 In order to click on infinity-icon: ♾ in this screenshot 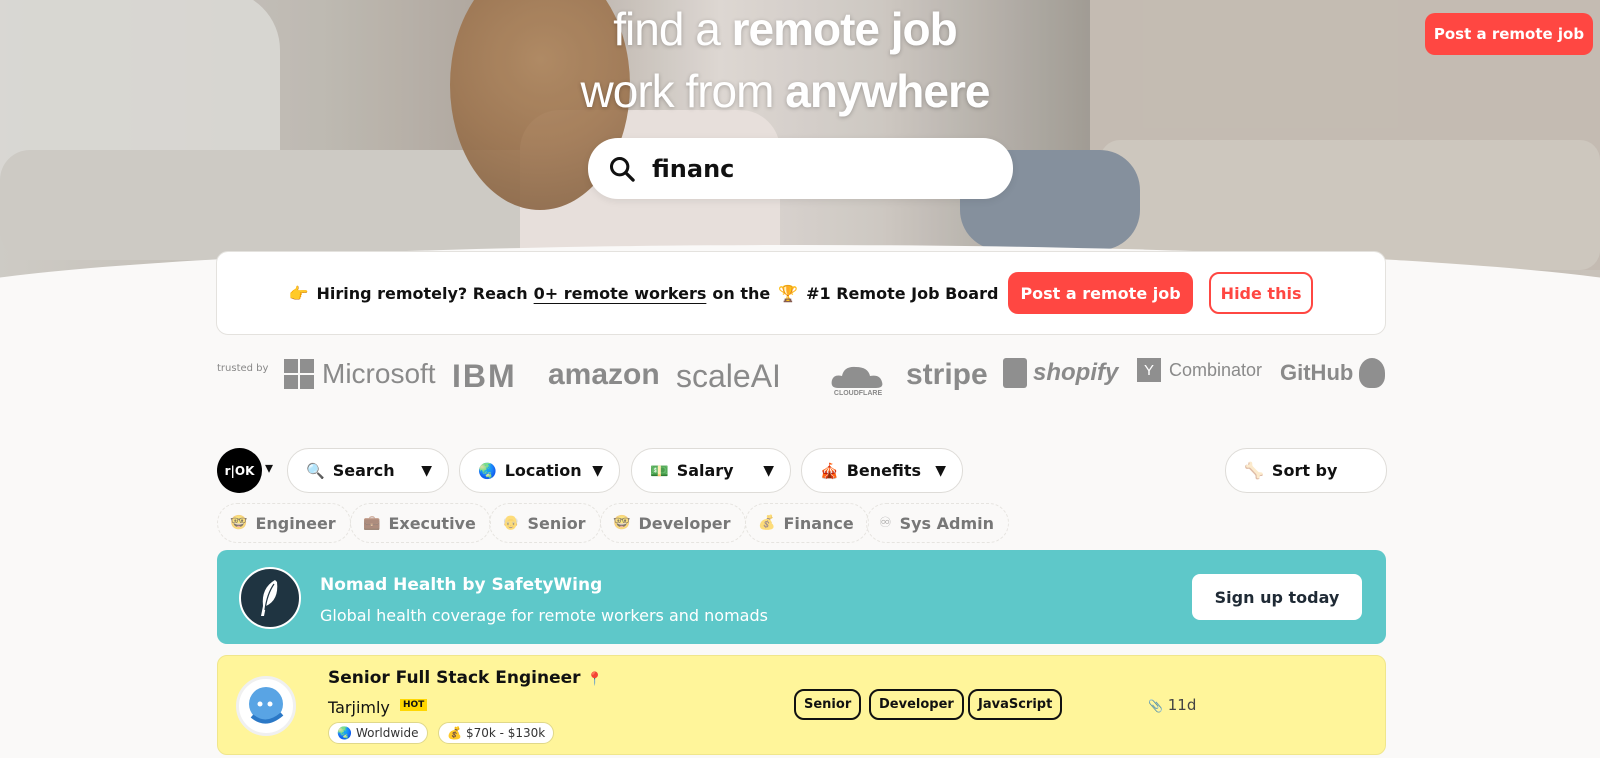, I will do `click(885, 523)`.